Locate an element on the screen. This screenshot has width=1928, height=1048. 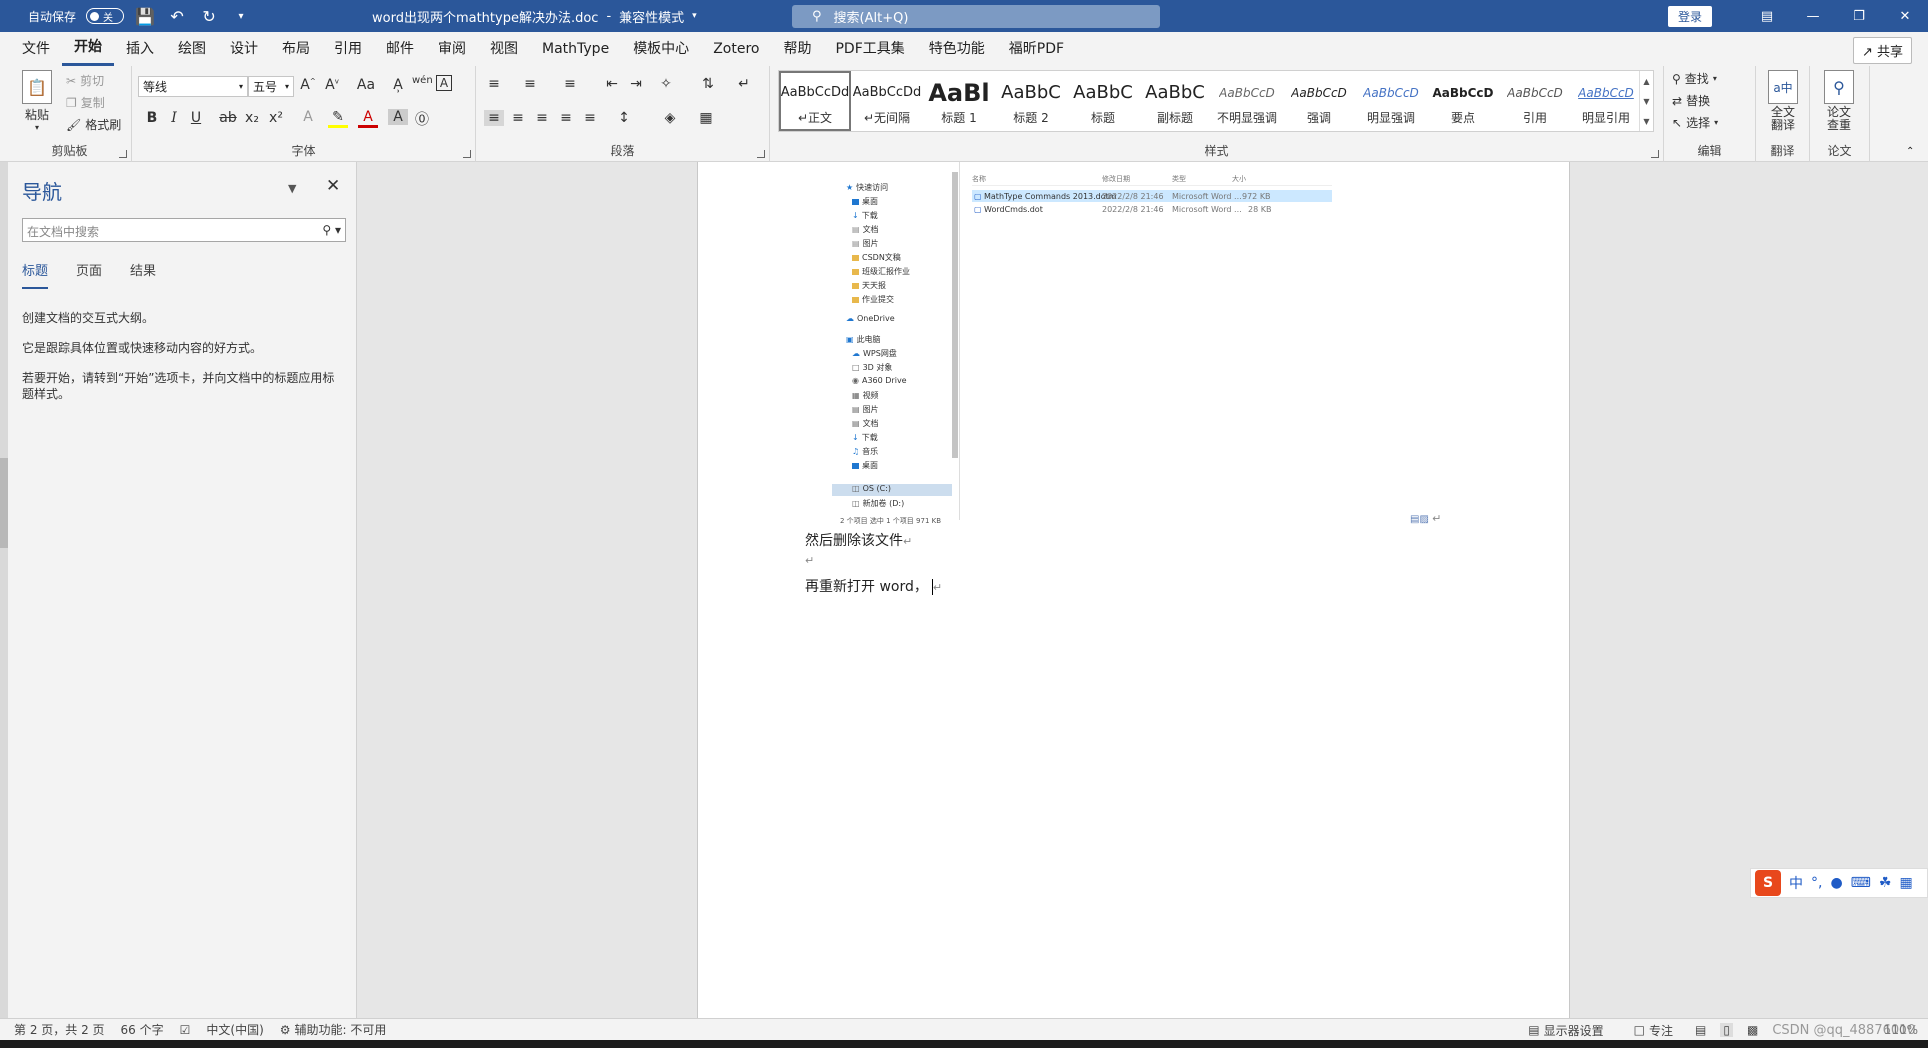
collapse-ribbon-icon: ⌃ is located at coordinates (1910, 151).